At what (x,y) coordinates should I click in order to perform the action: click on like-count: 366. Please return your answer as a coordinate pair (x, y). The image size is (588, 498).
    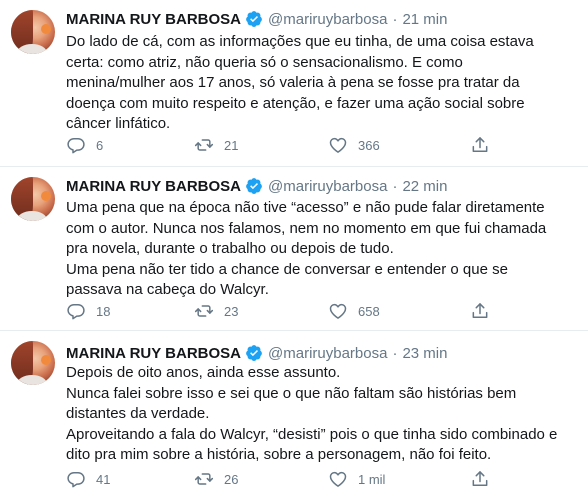
    Looking at the image, I should click on (369, 145).